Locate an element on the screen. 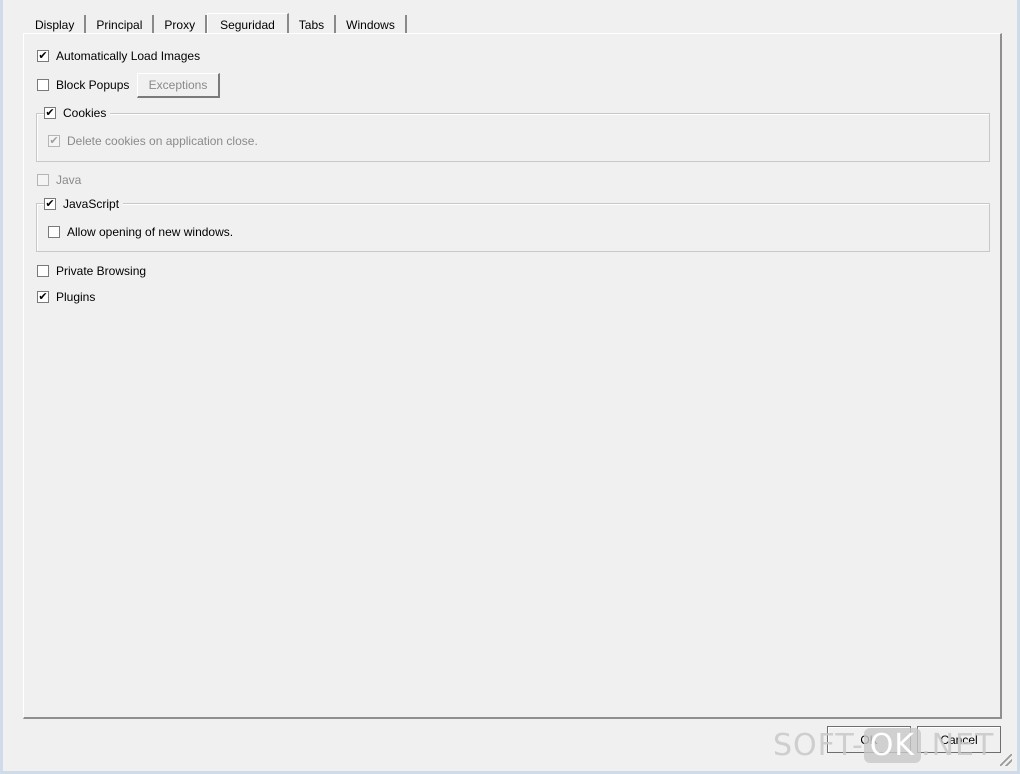 This screenshot has height=774, width=1020. tab-proxy: Proxy is located at coordinates (181, 24).